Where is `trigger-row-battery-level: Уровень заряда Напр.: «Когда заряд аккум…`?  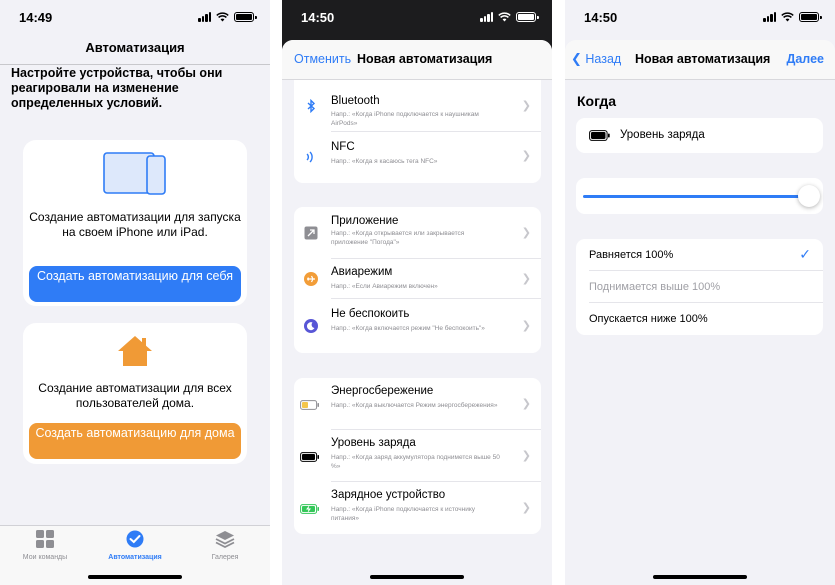 trigger-row-battery-level: Уровень заряда Напр.: «Когда заряд аккум… is located at coordinates (417, 456).